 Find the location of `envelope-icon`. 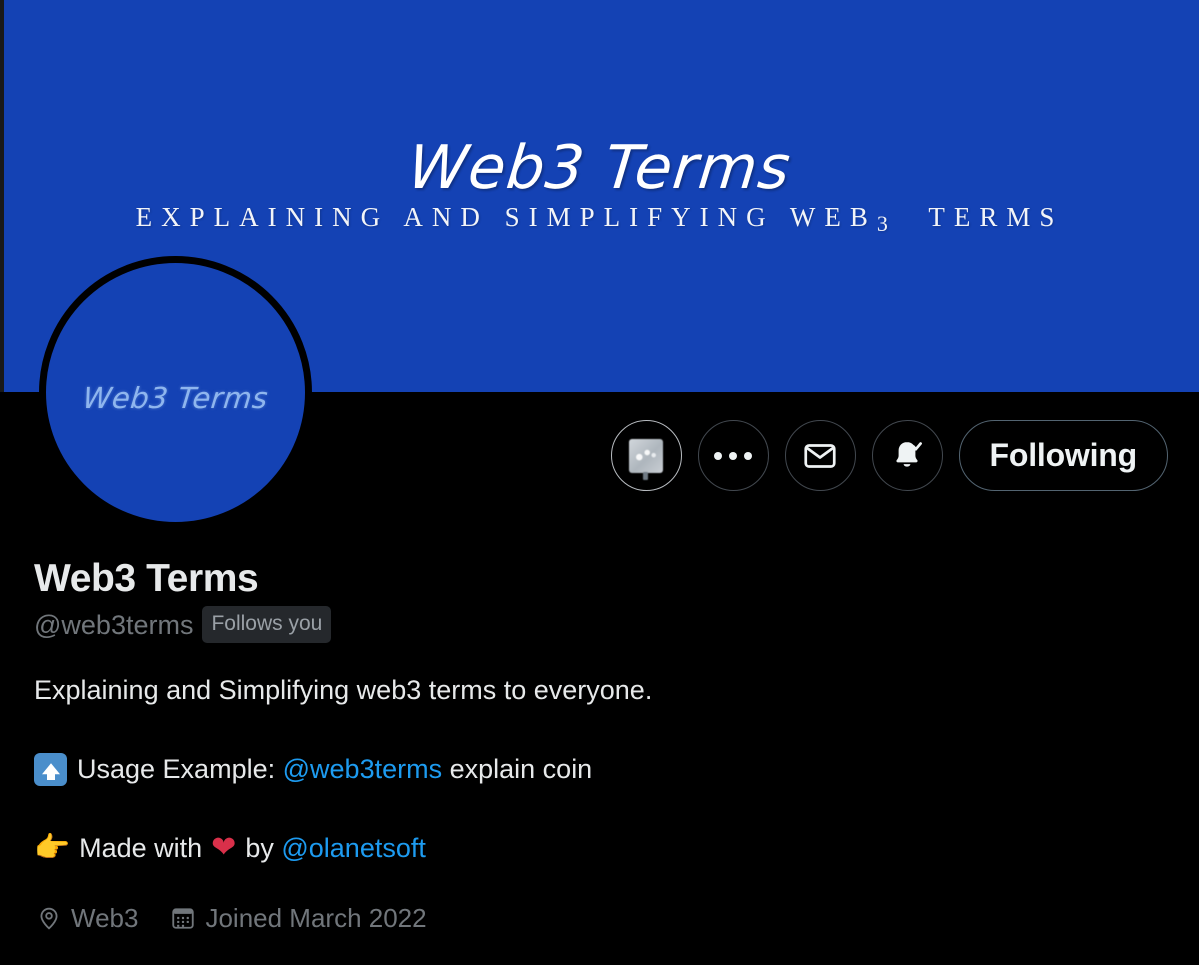

envelope-icon is located at coordinates (820, 455).